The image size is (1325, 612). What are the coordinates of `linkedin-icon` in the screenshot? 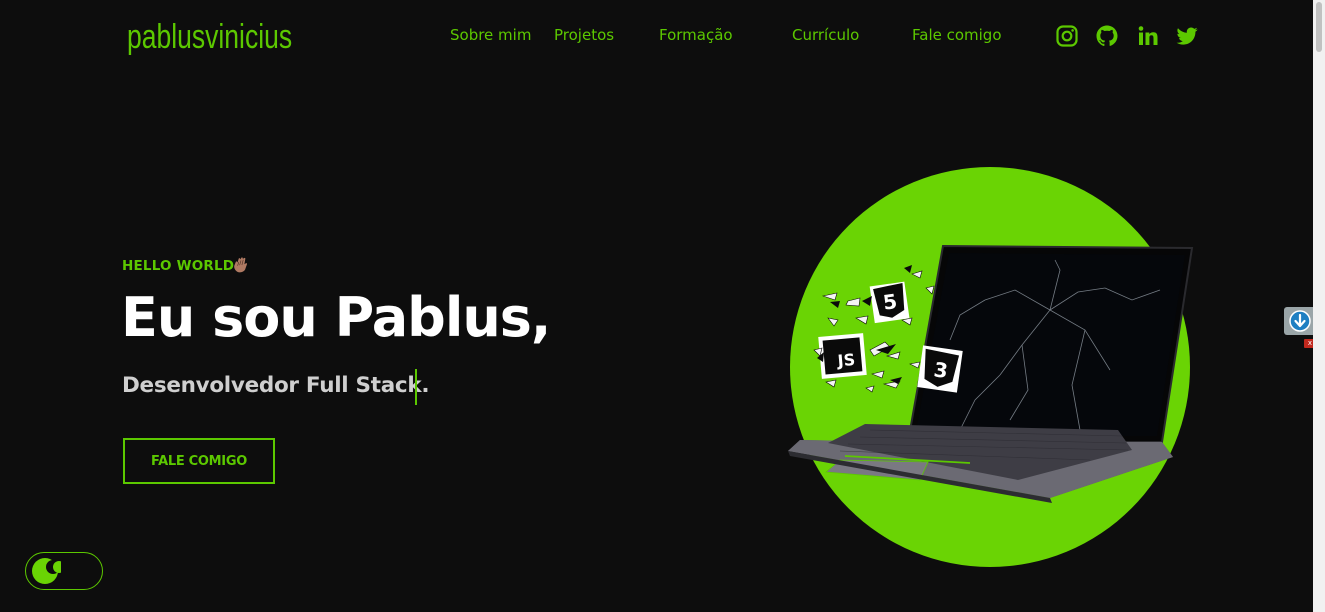 It's located at (1148, 36).